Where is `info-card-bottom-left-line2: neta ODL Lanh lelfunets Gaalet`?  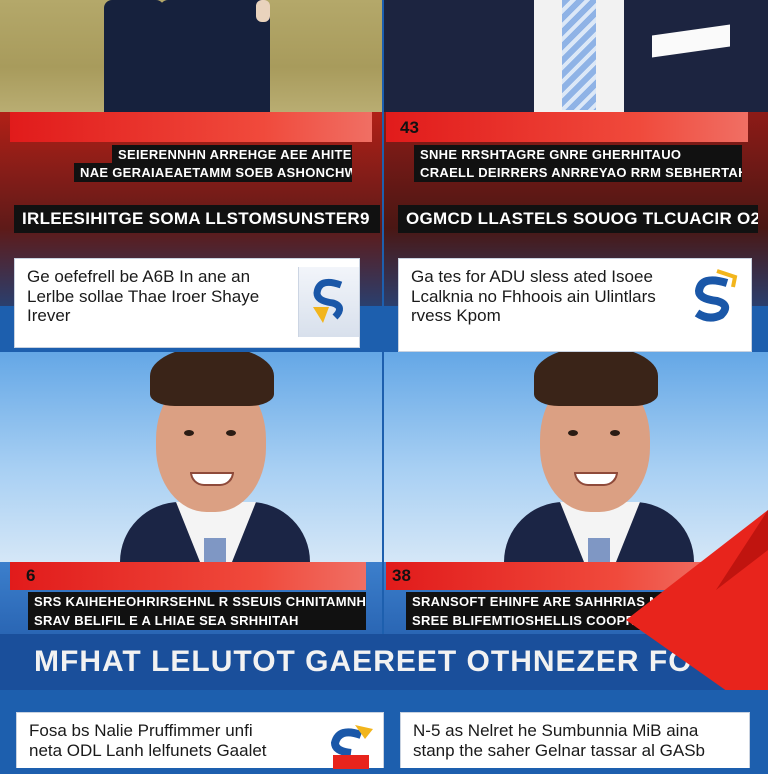
info-card-bottom-left-line2: neta ODL Lanh lelfunets Gaalet is located at coordinates (148, 750).